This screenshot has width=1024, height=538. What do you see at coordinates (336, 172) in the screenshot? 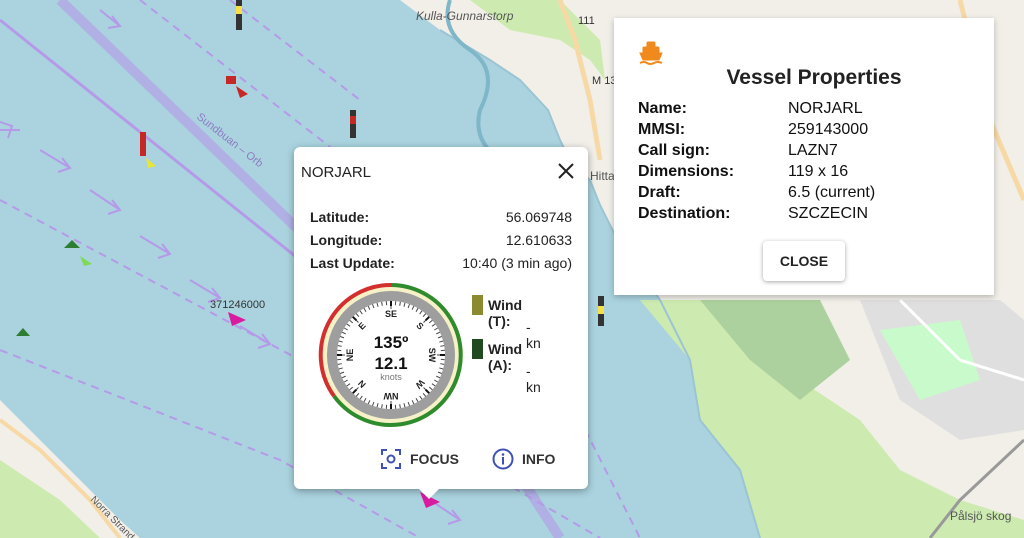
I see `popup-vessel-name: NORJARL` at bounding box center [336, 172].